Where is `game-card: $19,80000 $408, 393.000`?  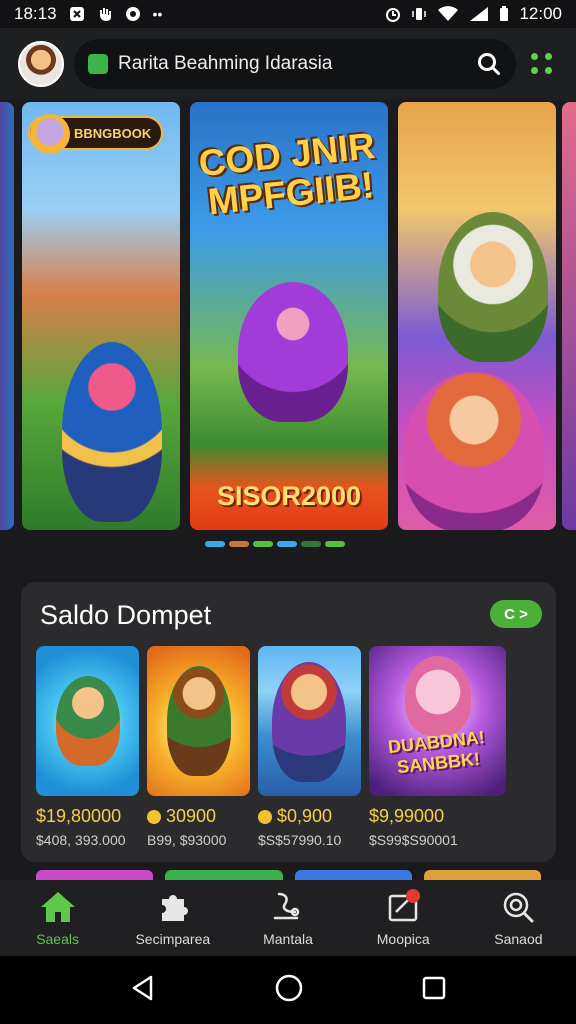 game-card: $19,80000 $408, 393.000 is located at coordinates (87, 747).